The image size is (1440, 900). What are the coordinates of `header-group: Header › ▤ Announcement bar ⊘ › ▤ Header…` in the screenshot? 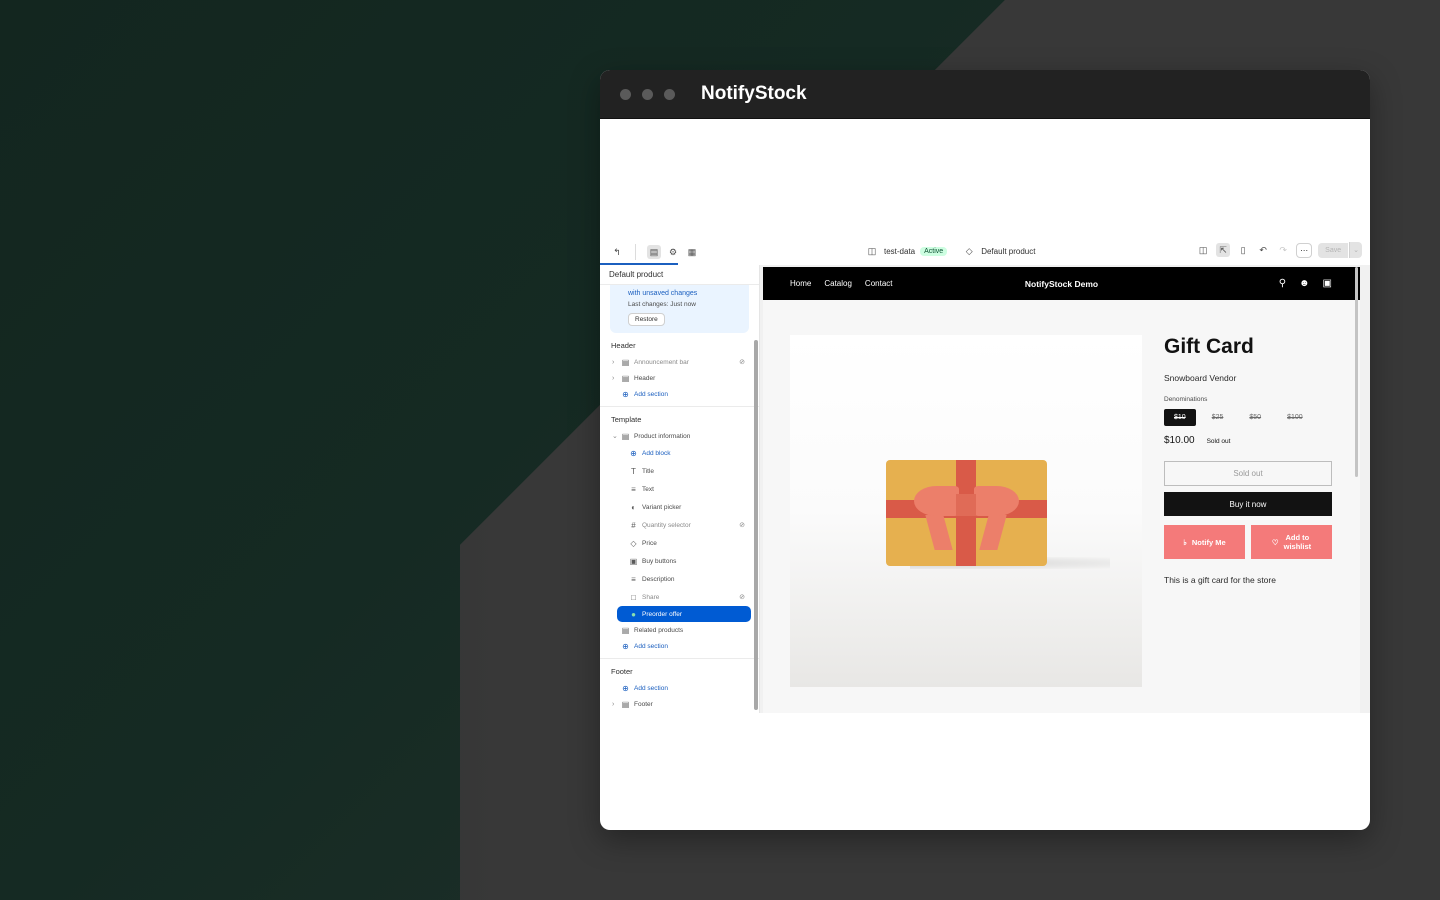 It's located at (679, 370).